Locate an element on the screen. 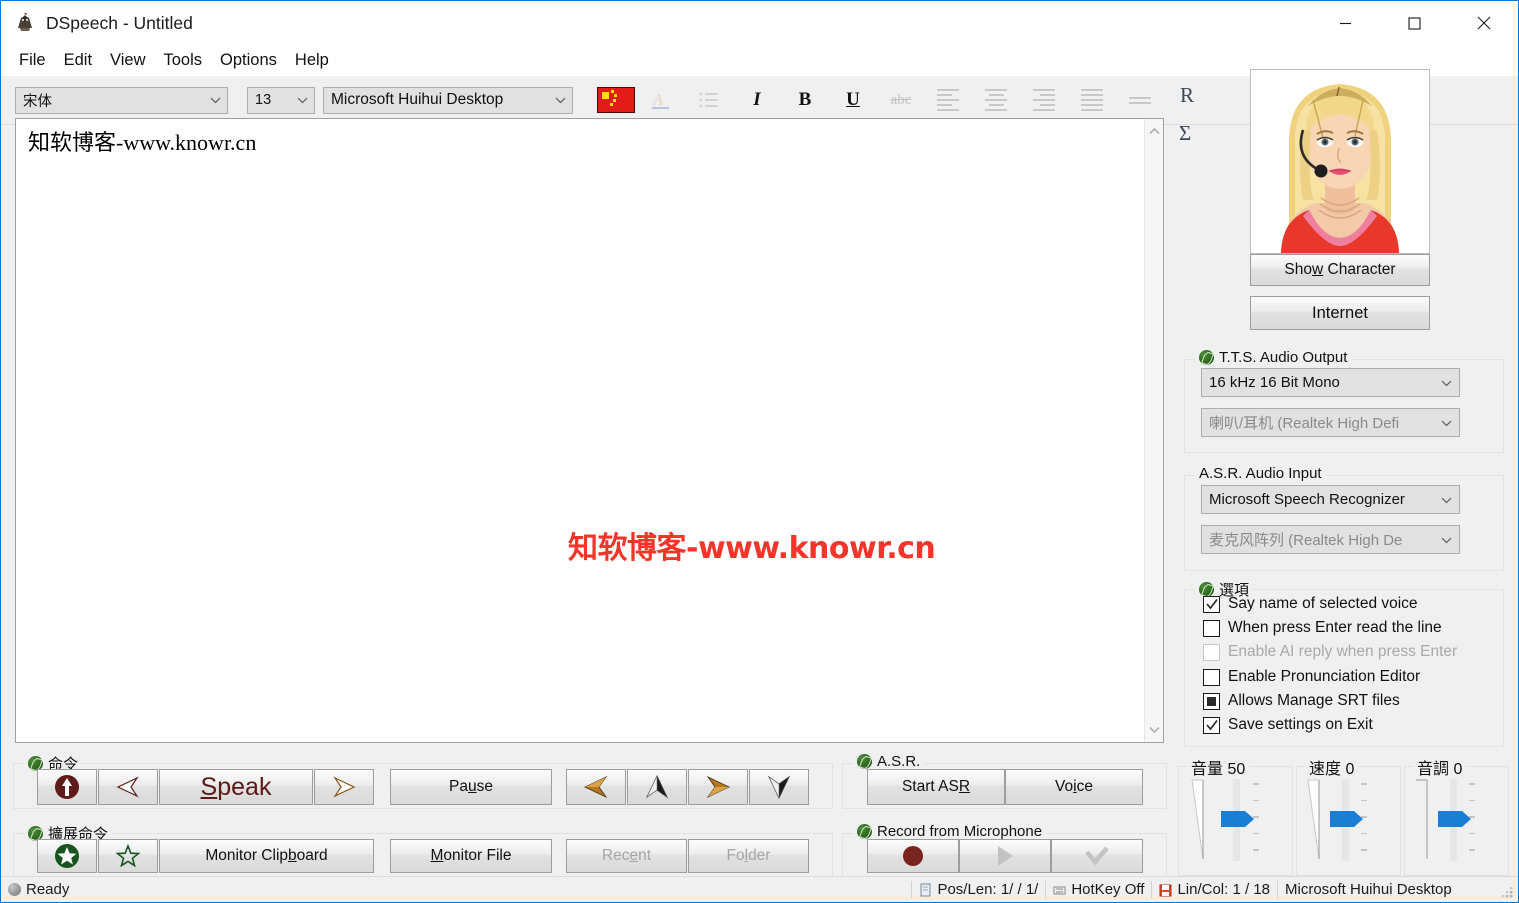  option-save-exit-row: Save settings on Exit is located at coordinates (1288, 725).